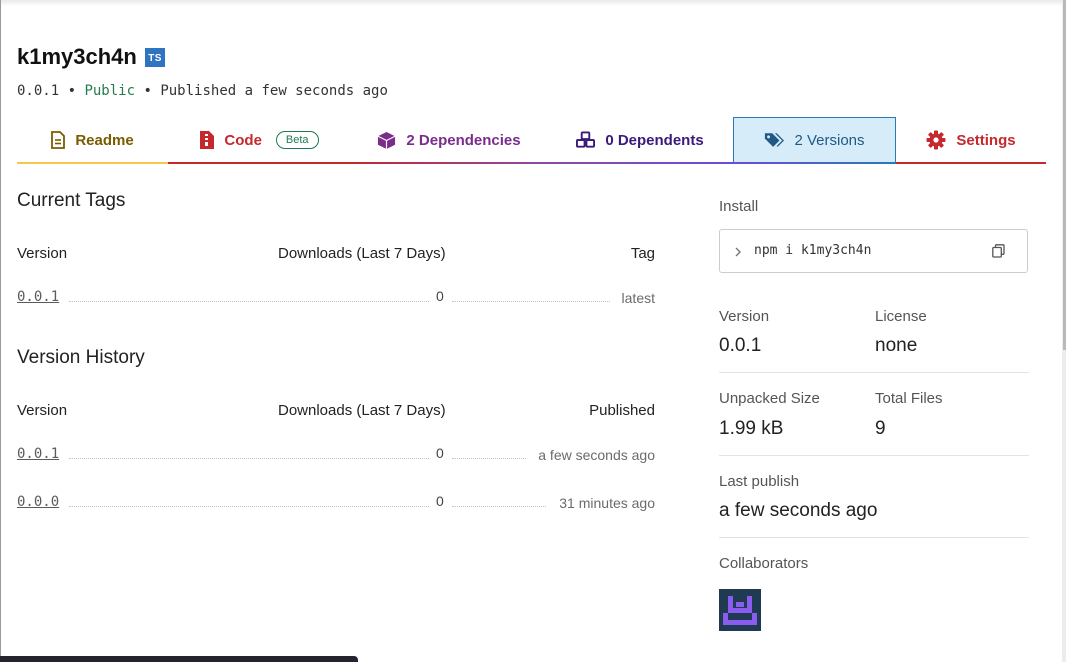 The image size is (1066, 662). What do you see at coordinates (596, 455) in the screenshot?
I see `history-published: a few seconds ago` at bounding box center [596, 455].